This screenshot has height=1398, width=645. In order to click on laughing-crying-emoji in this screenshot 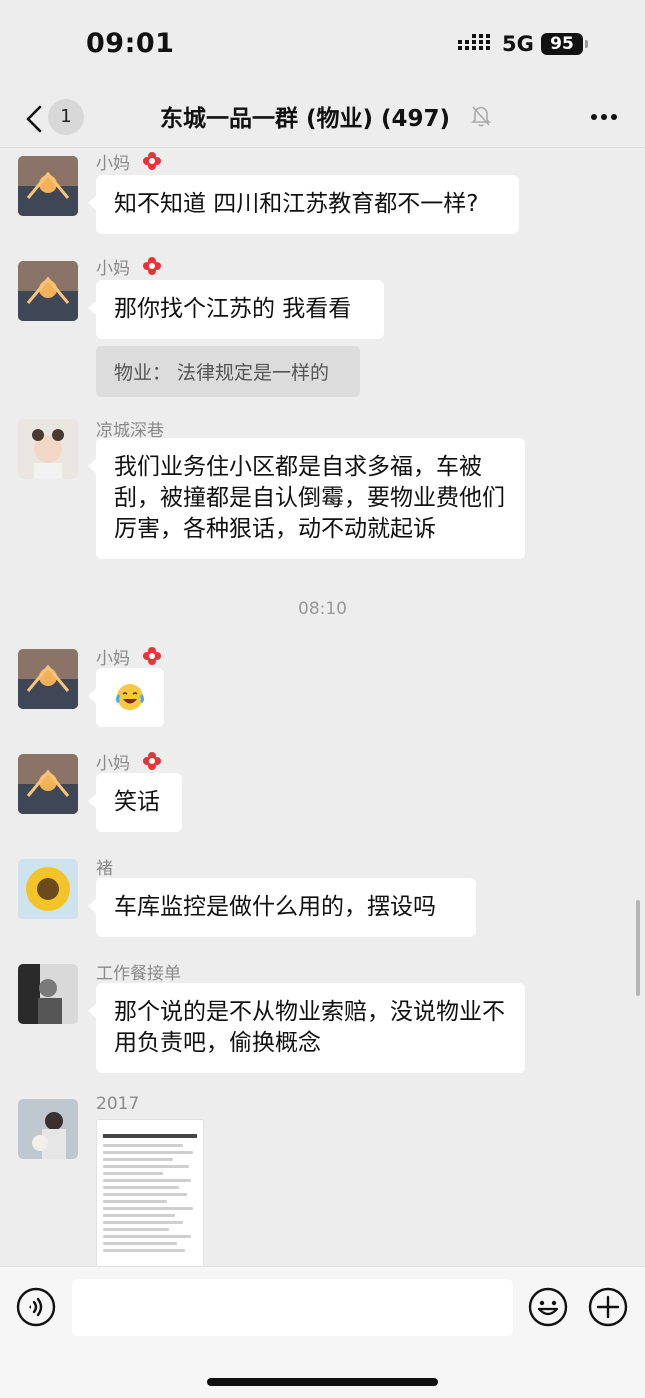, I will do `click(130, 697)`.